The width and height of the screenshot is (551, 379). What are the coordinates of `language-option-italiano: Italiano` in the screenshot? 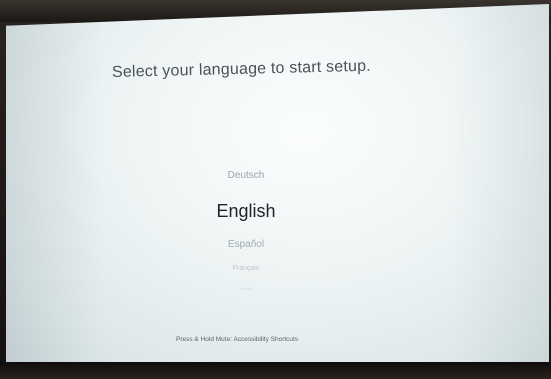 It's located at (246, 288).